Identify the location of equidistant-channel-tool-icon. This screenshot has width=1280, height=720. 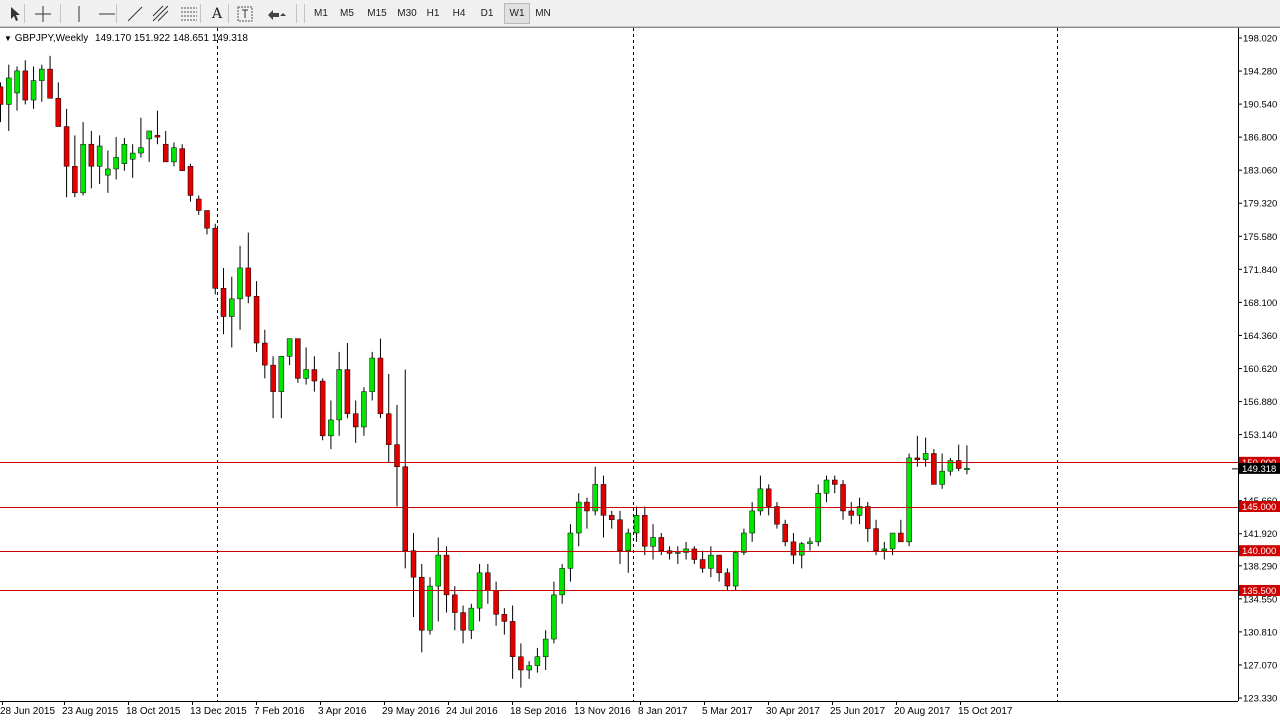
(160, 13).